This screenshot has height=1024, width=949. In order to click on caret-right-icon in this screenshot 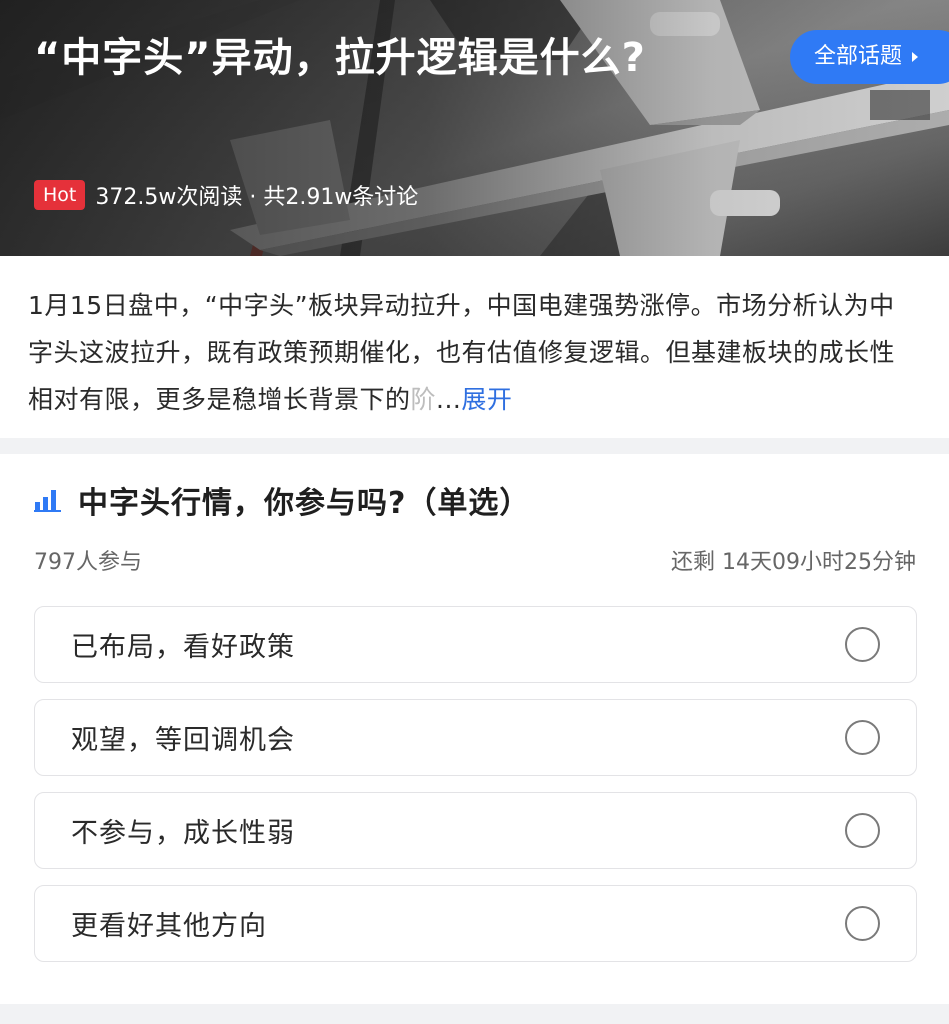, I will do `click(915, 57)`.